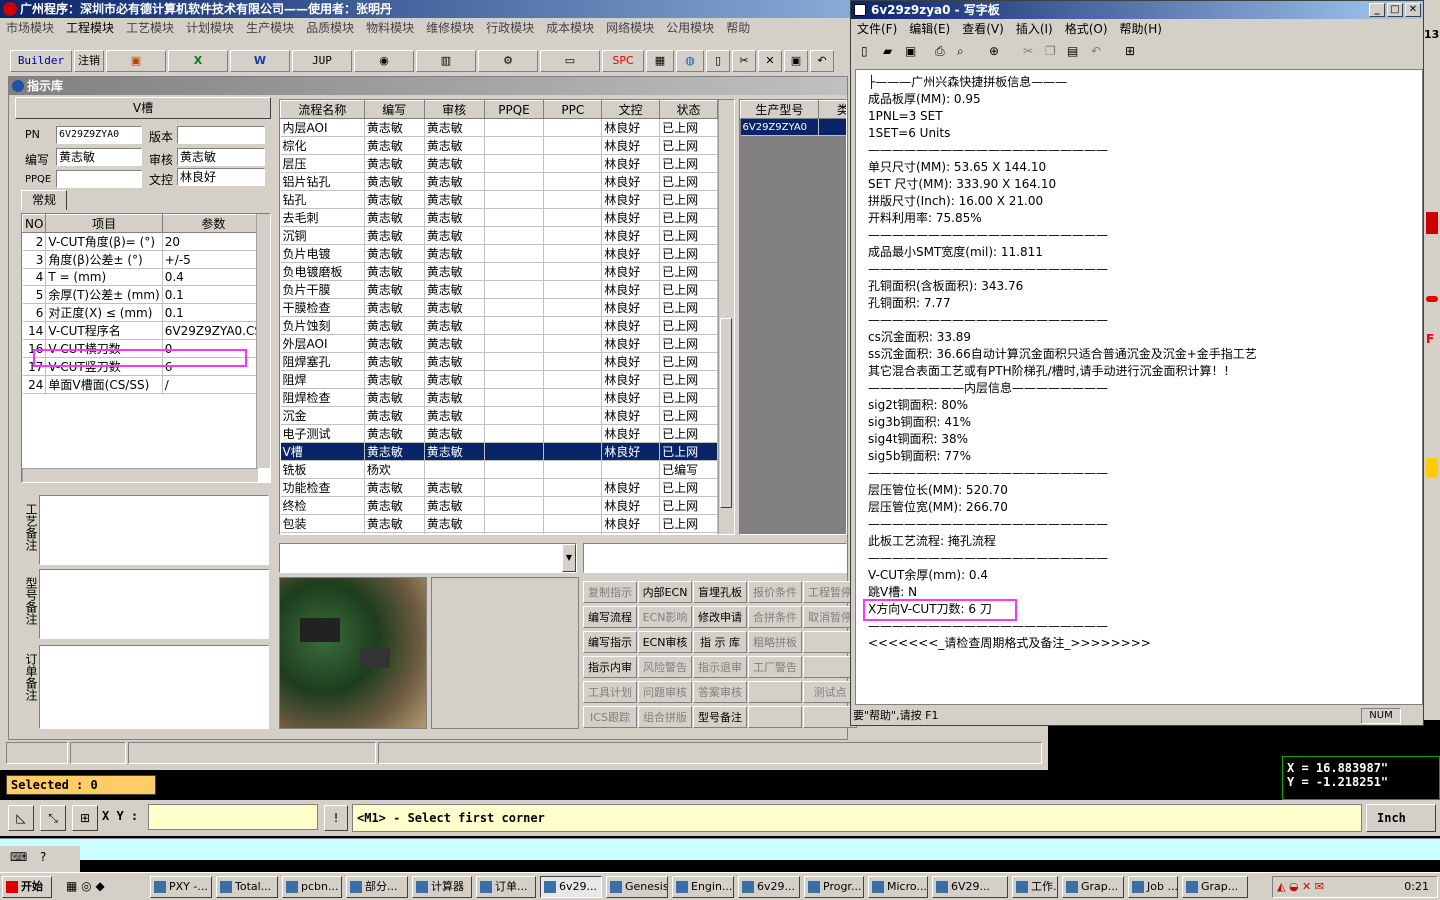 The height and width of the screenshot is (900, 1440). I want to click on insert-object-icon: ⊞, so click(1130, 51).